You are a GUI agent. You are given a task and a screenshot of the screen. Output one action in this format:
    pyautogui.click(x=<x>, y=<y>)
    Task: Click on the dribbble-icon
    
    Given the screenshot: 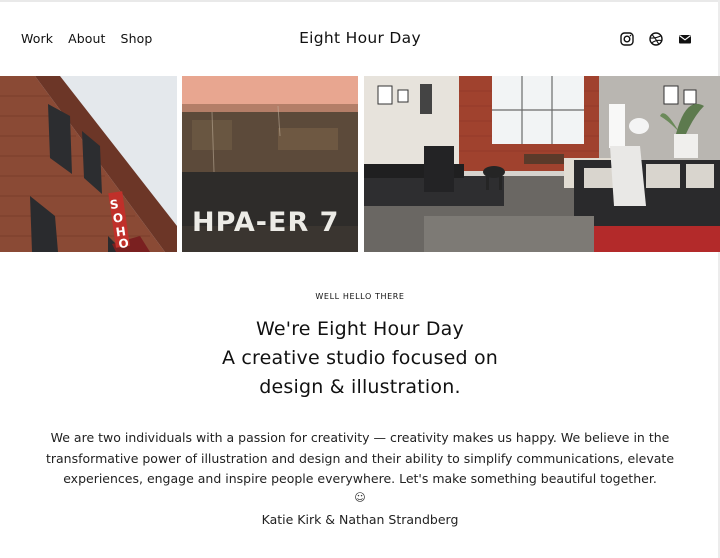 What is the action you would take?
    pyautogui.click(x=656, y=38)
    